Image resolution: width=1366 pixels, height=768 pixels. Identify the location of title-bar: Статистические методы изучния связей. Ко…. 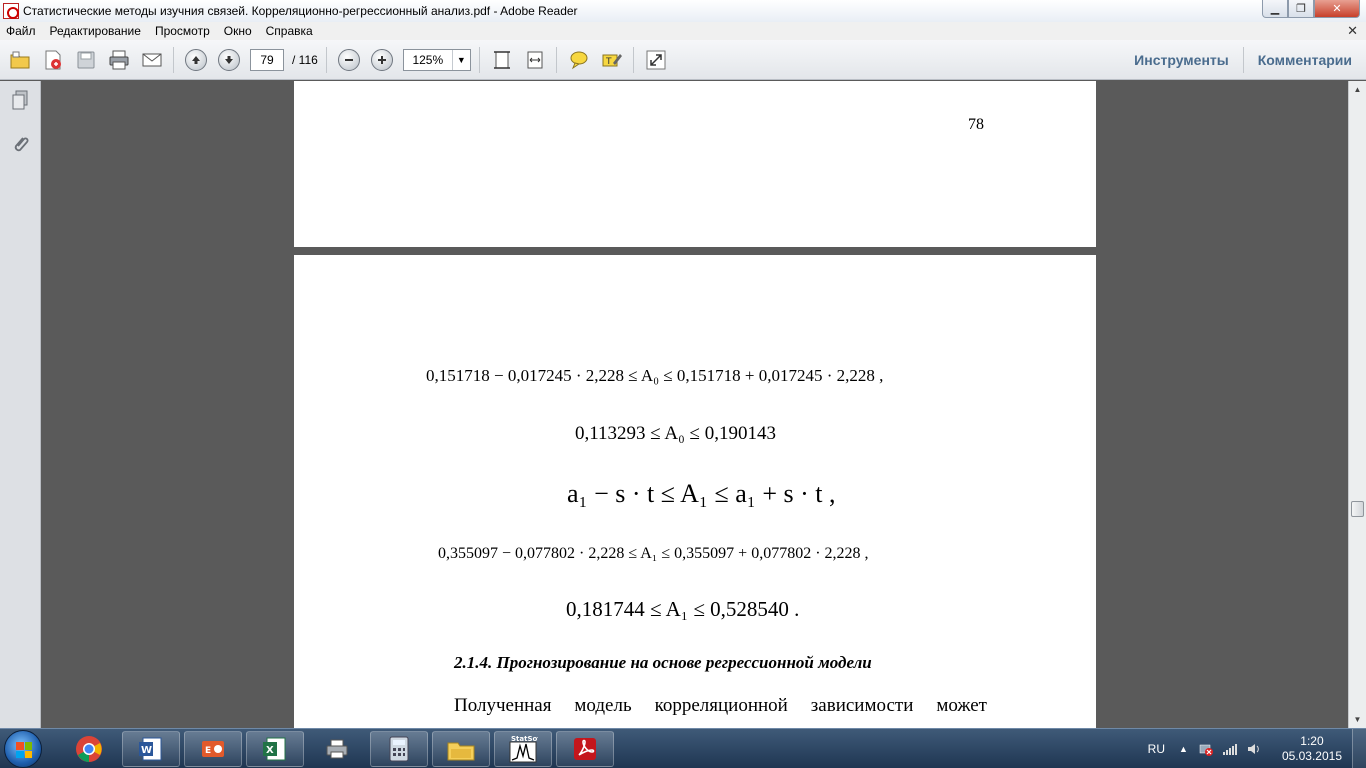
(683, 11).